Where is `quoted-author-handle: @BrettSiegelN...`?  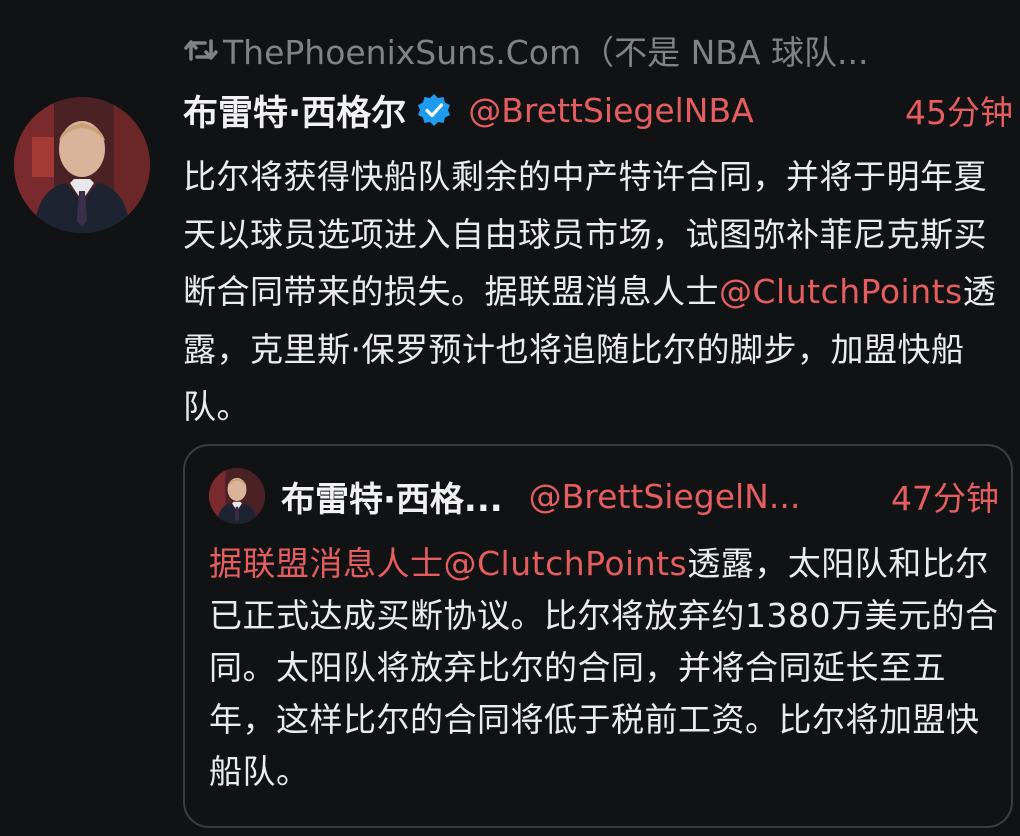 quoted-author-handle: @BrettSiegelN... is located at coordinates (665, 496).